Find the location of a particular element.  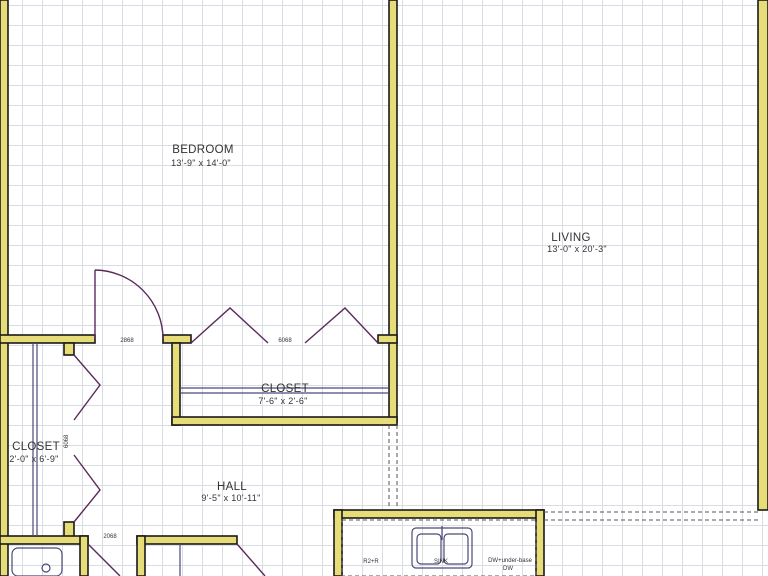

dishwasher-tag-2: DW is located at coordinates (508, 569).